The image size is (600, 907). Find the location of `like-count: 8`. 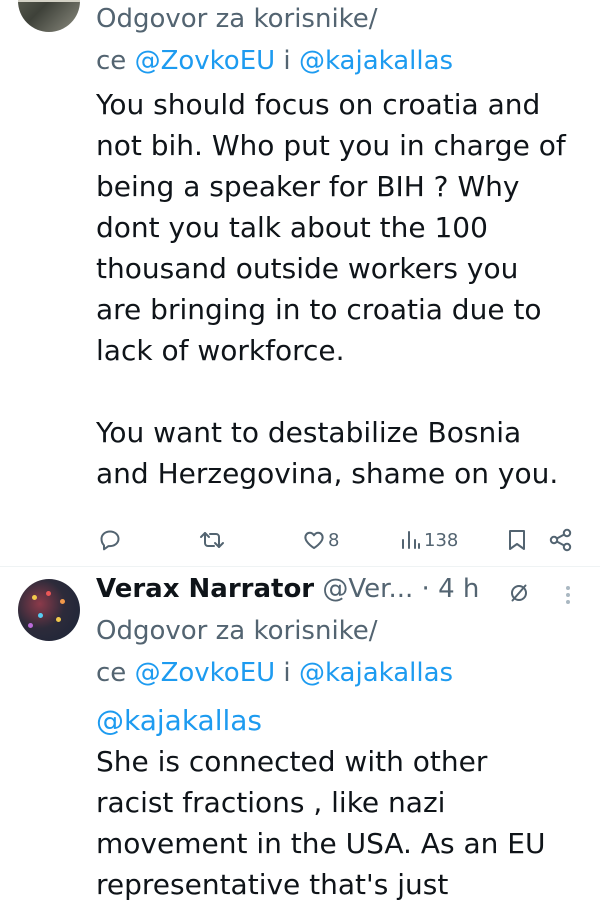

like-count: 8 is located at coordinates (334, 540).